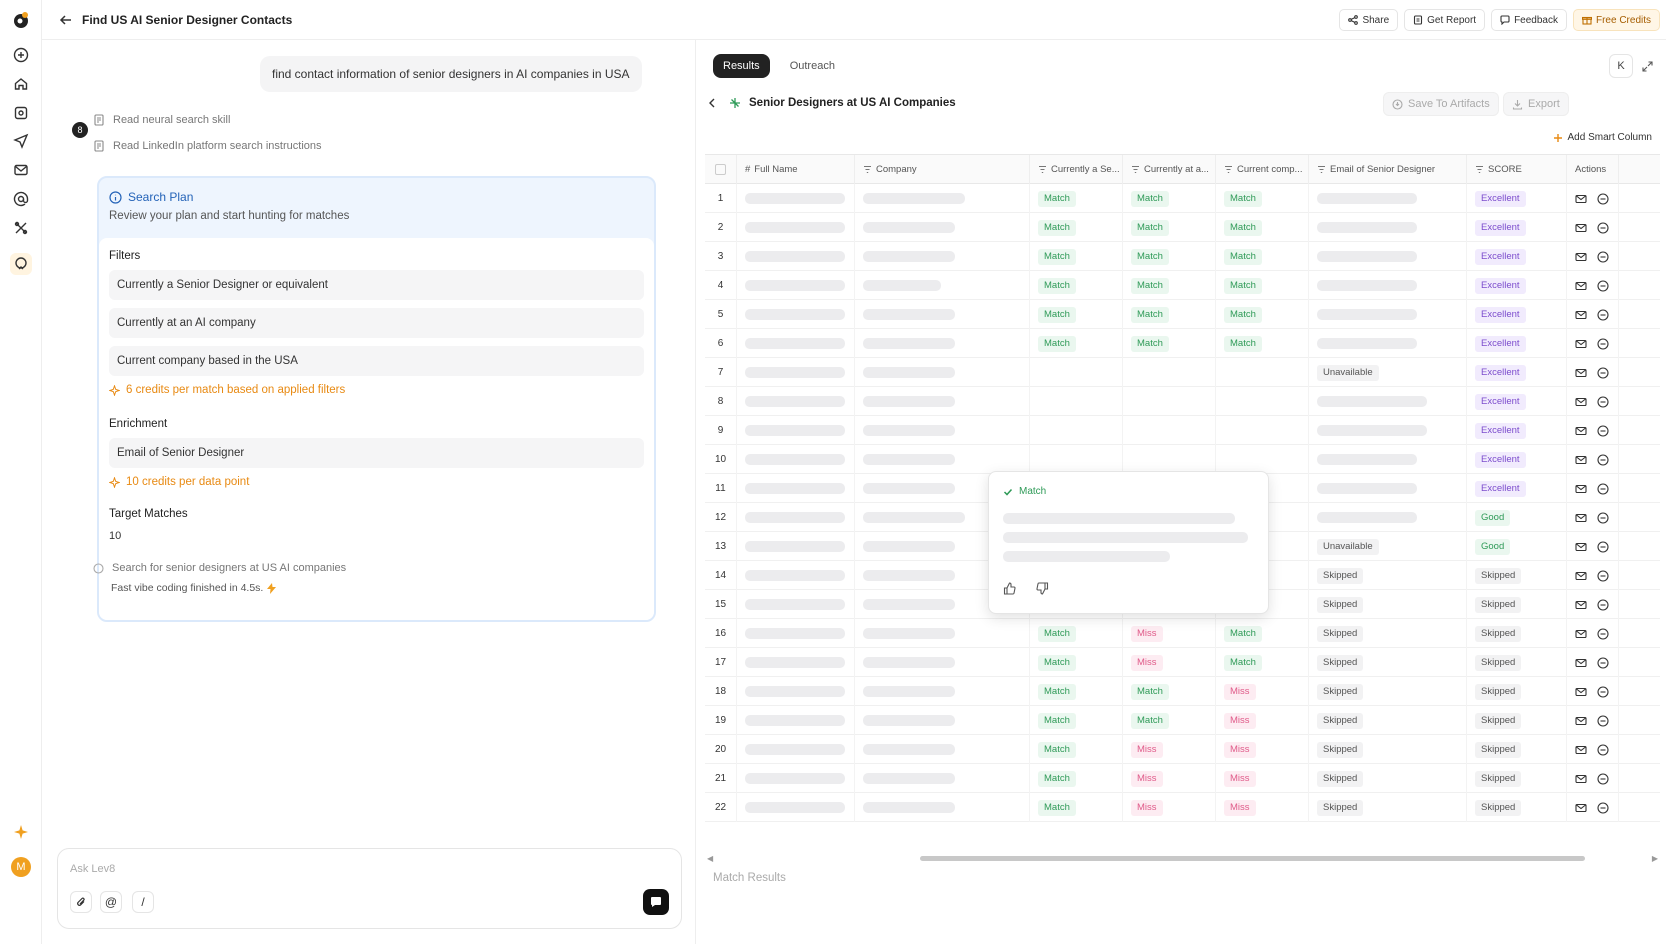 The width and height of the screenshot is (1666, 944). I want to click on mention-button: @, so click(111, 902).